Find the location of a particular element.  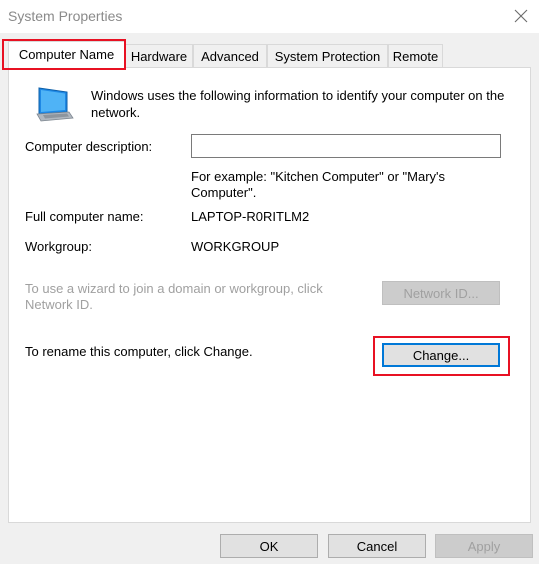

workgroup-label: Workgroup: is located at coordinates (58, 246).